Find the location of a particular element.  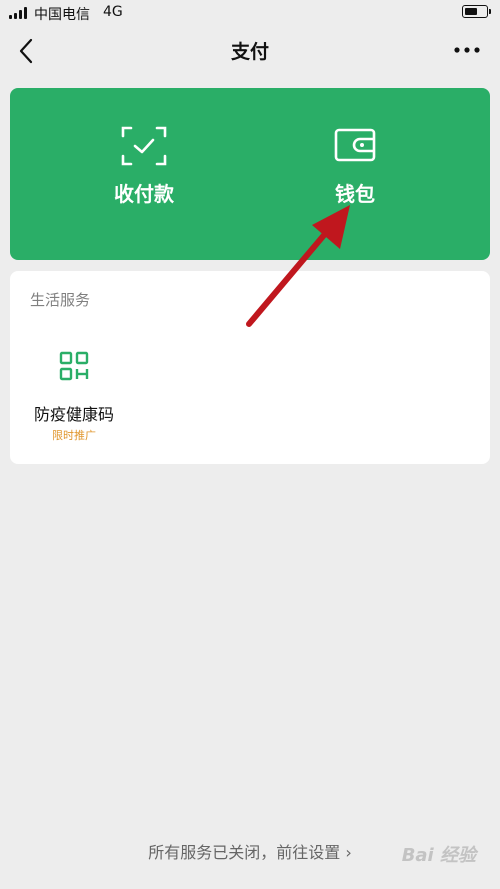

page-title: 支付 is located at coordinates (249, 52).